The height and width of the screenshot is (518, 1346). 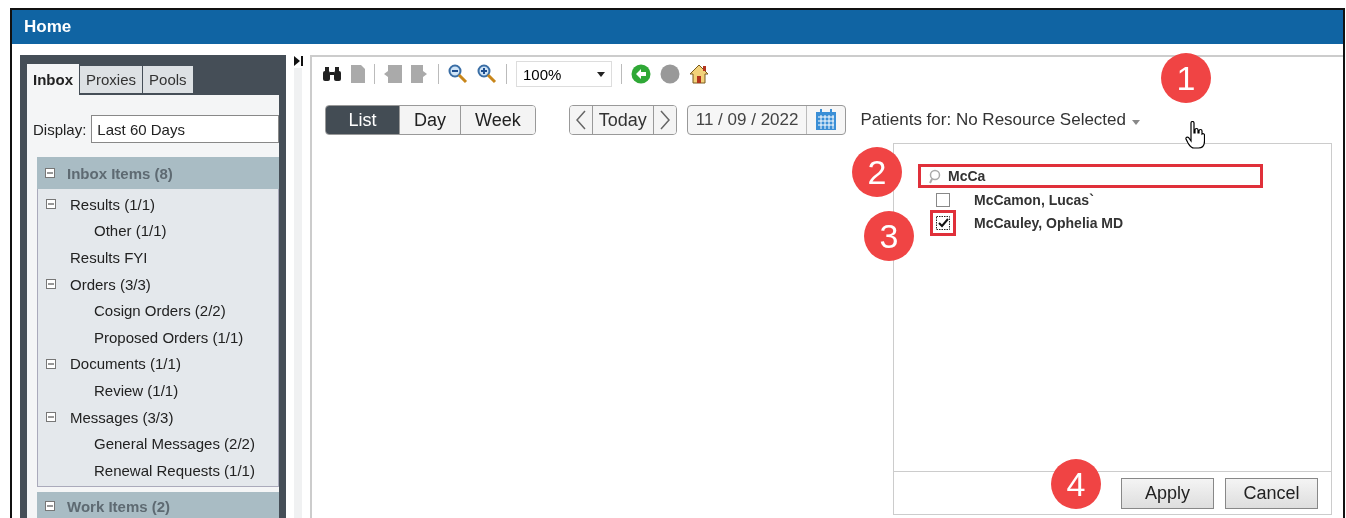 I want to click on panel-tab: Proxies, so click(x=111, y=79).